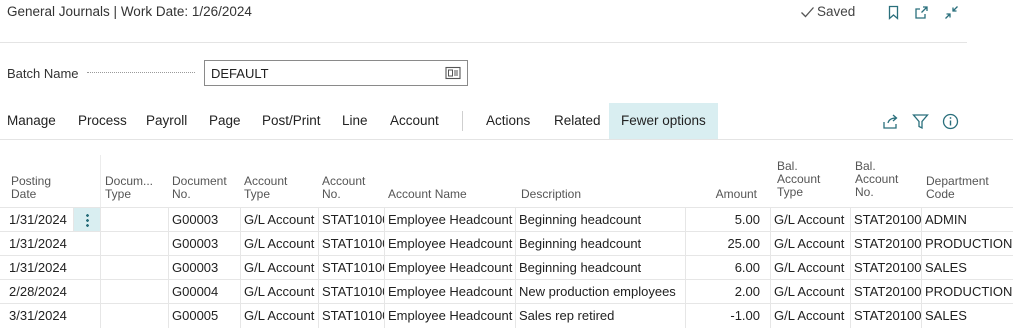 Image resolution: width=1013 pixels, height=329 pixels. Describe the element at coordinates (336, 73) in the screenshot. I see `batch-name-field: DEFAULT` at that location.